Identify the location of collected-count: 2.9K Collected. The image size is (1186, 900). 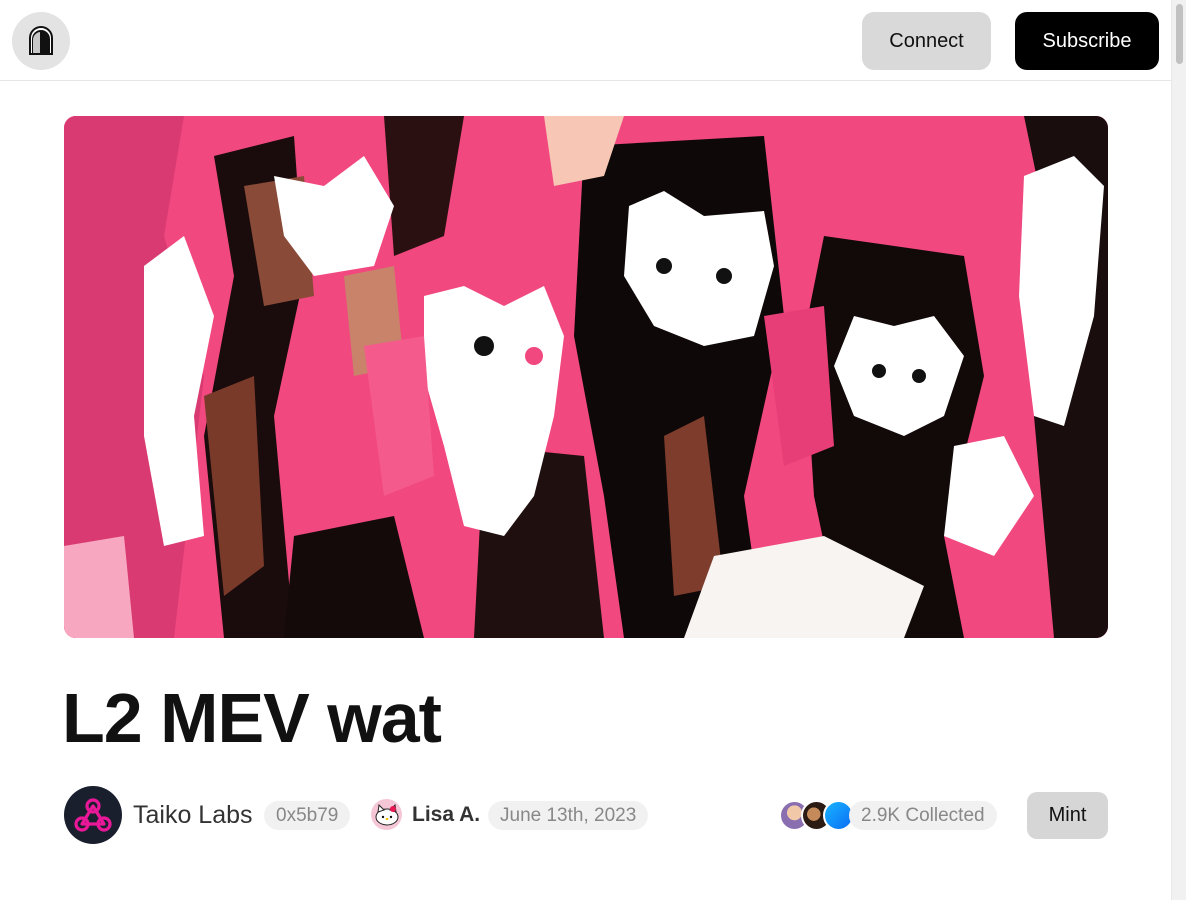
(923, 815).